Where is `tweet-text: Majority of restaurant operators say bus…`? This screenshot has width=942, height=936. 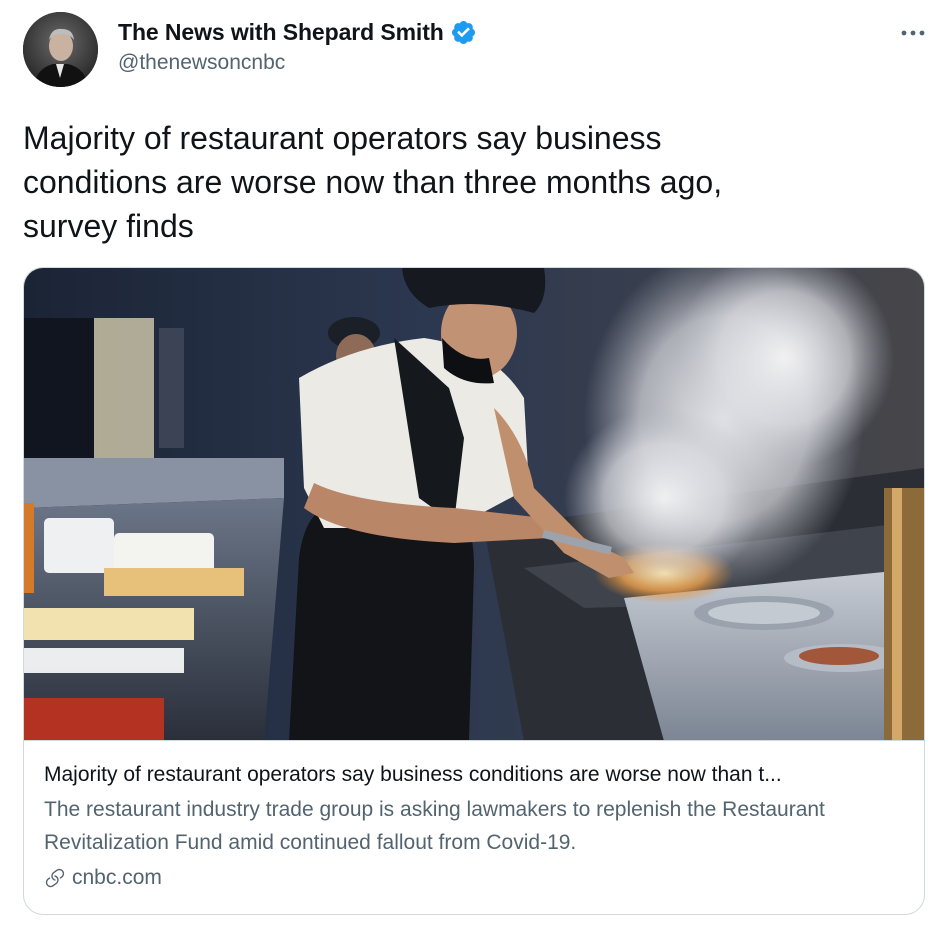 tweet-text: Majority of restaurant operators say bus… is located at coordinates (373, 182).